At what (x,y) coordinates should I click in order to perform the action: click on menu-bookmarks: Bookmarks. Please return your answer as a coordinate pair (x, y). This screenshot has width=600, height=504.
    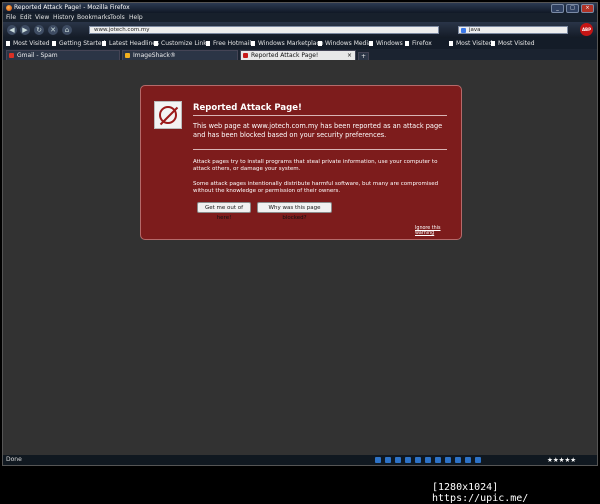
    Looking at the image, I should click on (94, 17).